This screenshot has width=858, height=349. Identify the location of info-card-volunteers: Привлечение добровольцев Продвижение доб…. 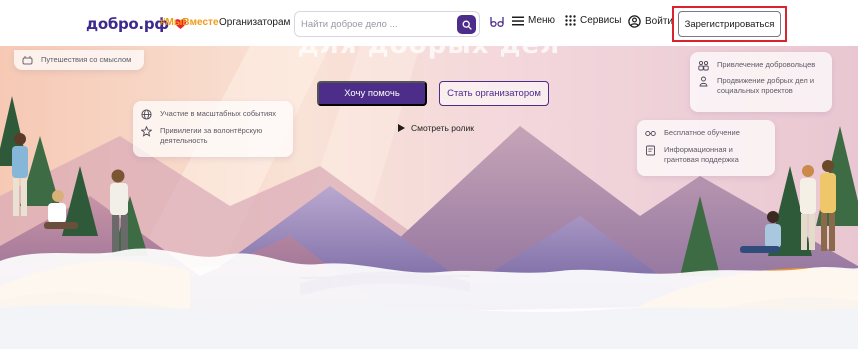
(761, 82).